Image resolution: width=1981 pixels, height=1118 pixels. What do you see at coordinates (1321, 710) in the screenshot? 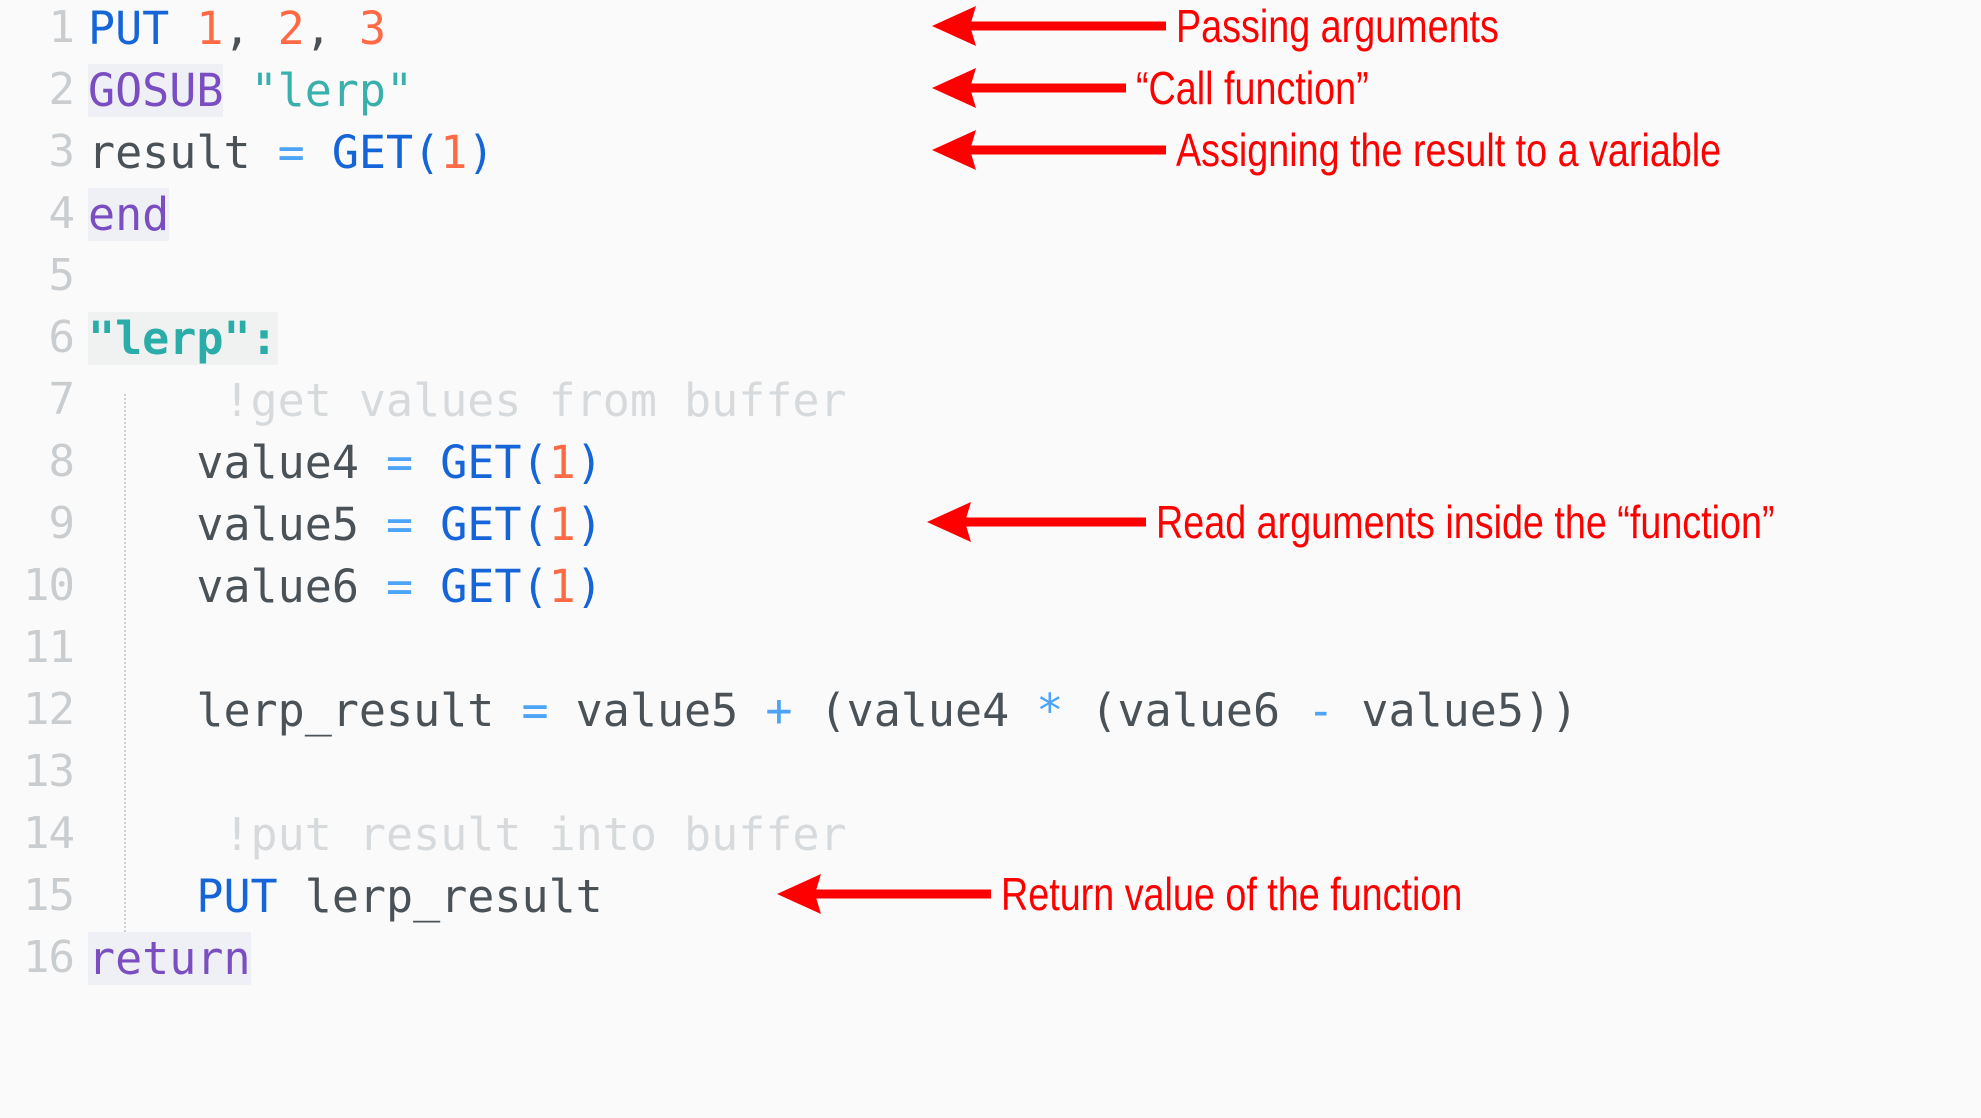
I see `token-minus: -` at bounding box center [1321, 710].